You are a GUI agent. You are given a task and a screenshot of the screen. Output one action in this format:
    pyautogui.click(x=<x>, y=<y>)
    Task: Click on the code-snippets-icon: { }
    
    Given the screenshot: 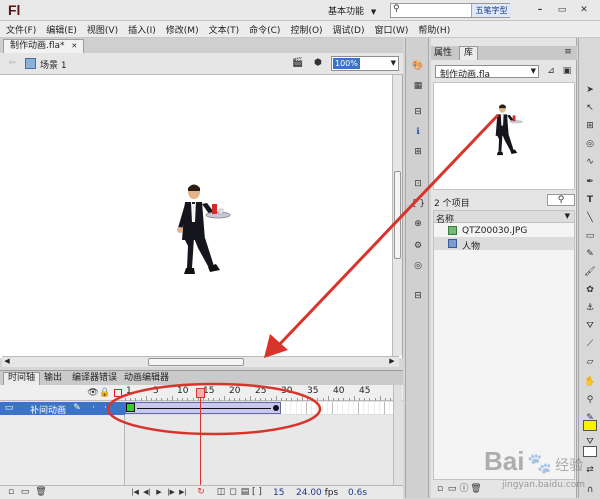 What is the action you would take?
    pyautogui.click(x=418, y=204)
    